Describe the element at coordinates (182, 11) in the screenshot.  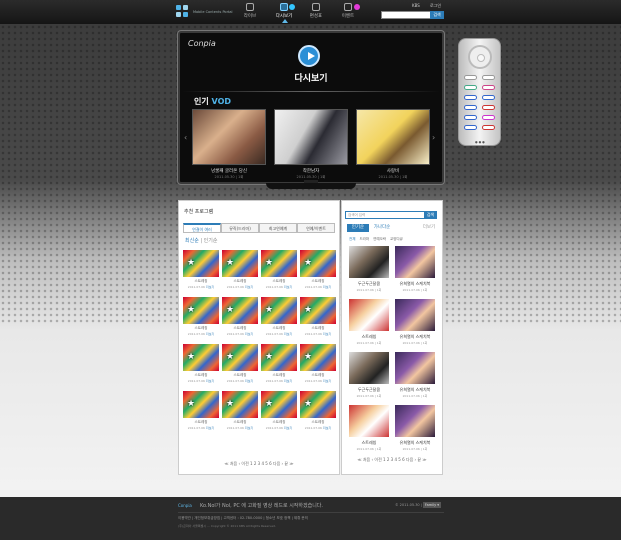
I see `logo-icon` at that location.